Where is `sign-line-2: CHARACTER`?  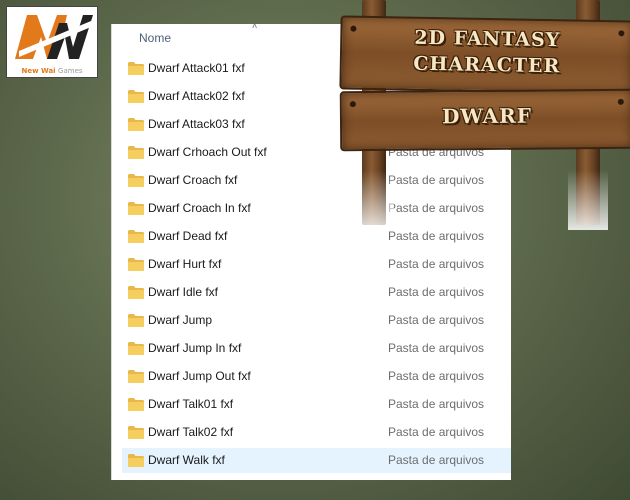
sign-line-2: CHARACTER is located at coordinates (487, 65).